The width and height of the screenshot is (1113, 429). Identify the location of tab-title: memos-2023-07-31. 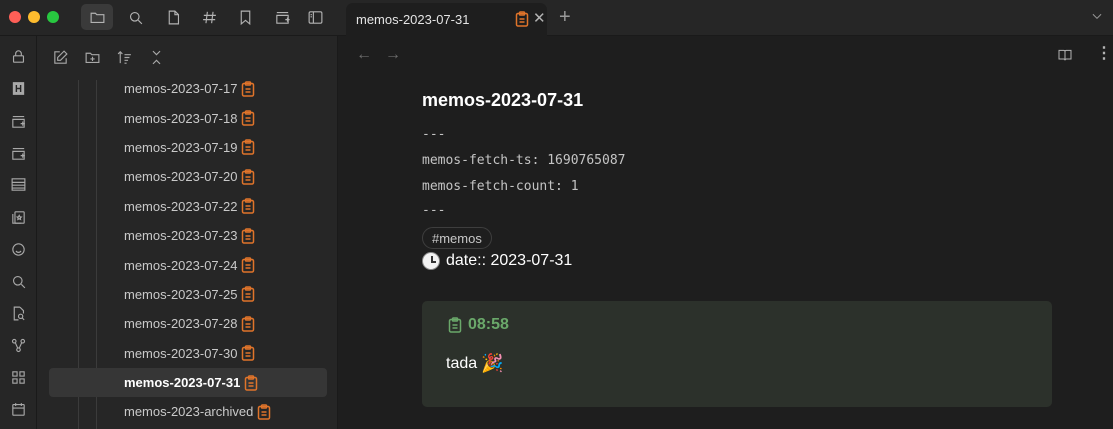
(413, 19).